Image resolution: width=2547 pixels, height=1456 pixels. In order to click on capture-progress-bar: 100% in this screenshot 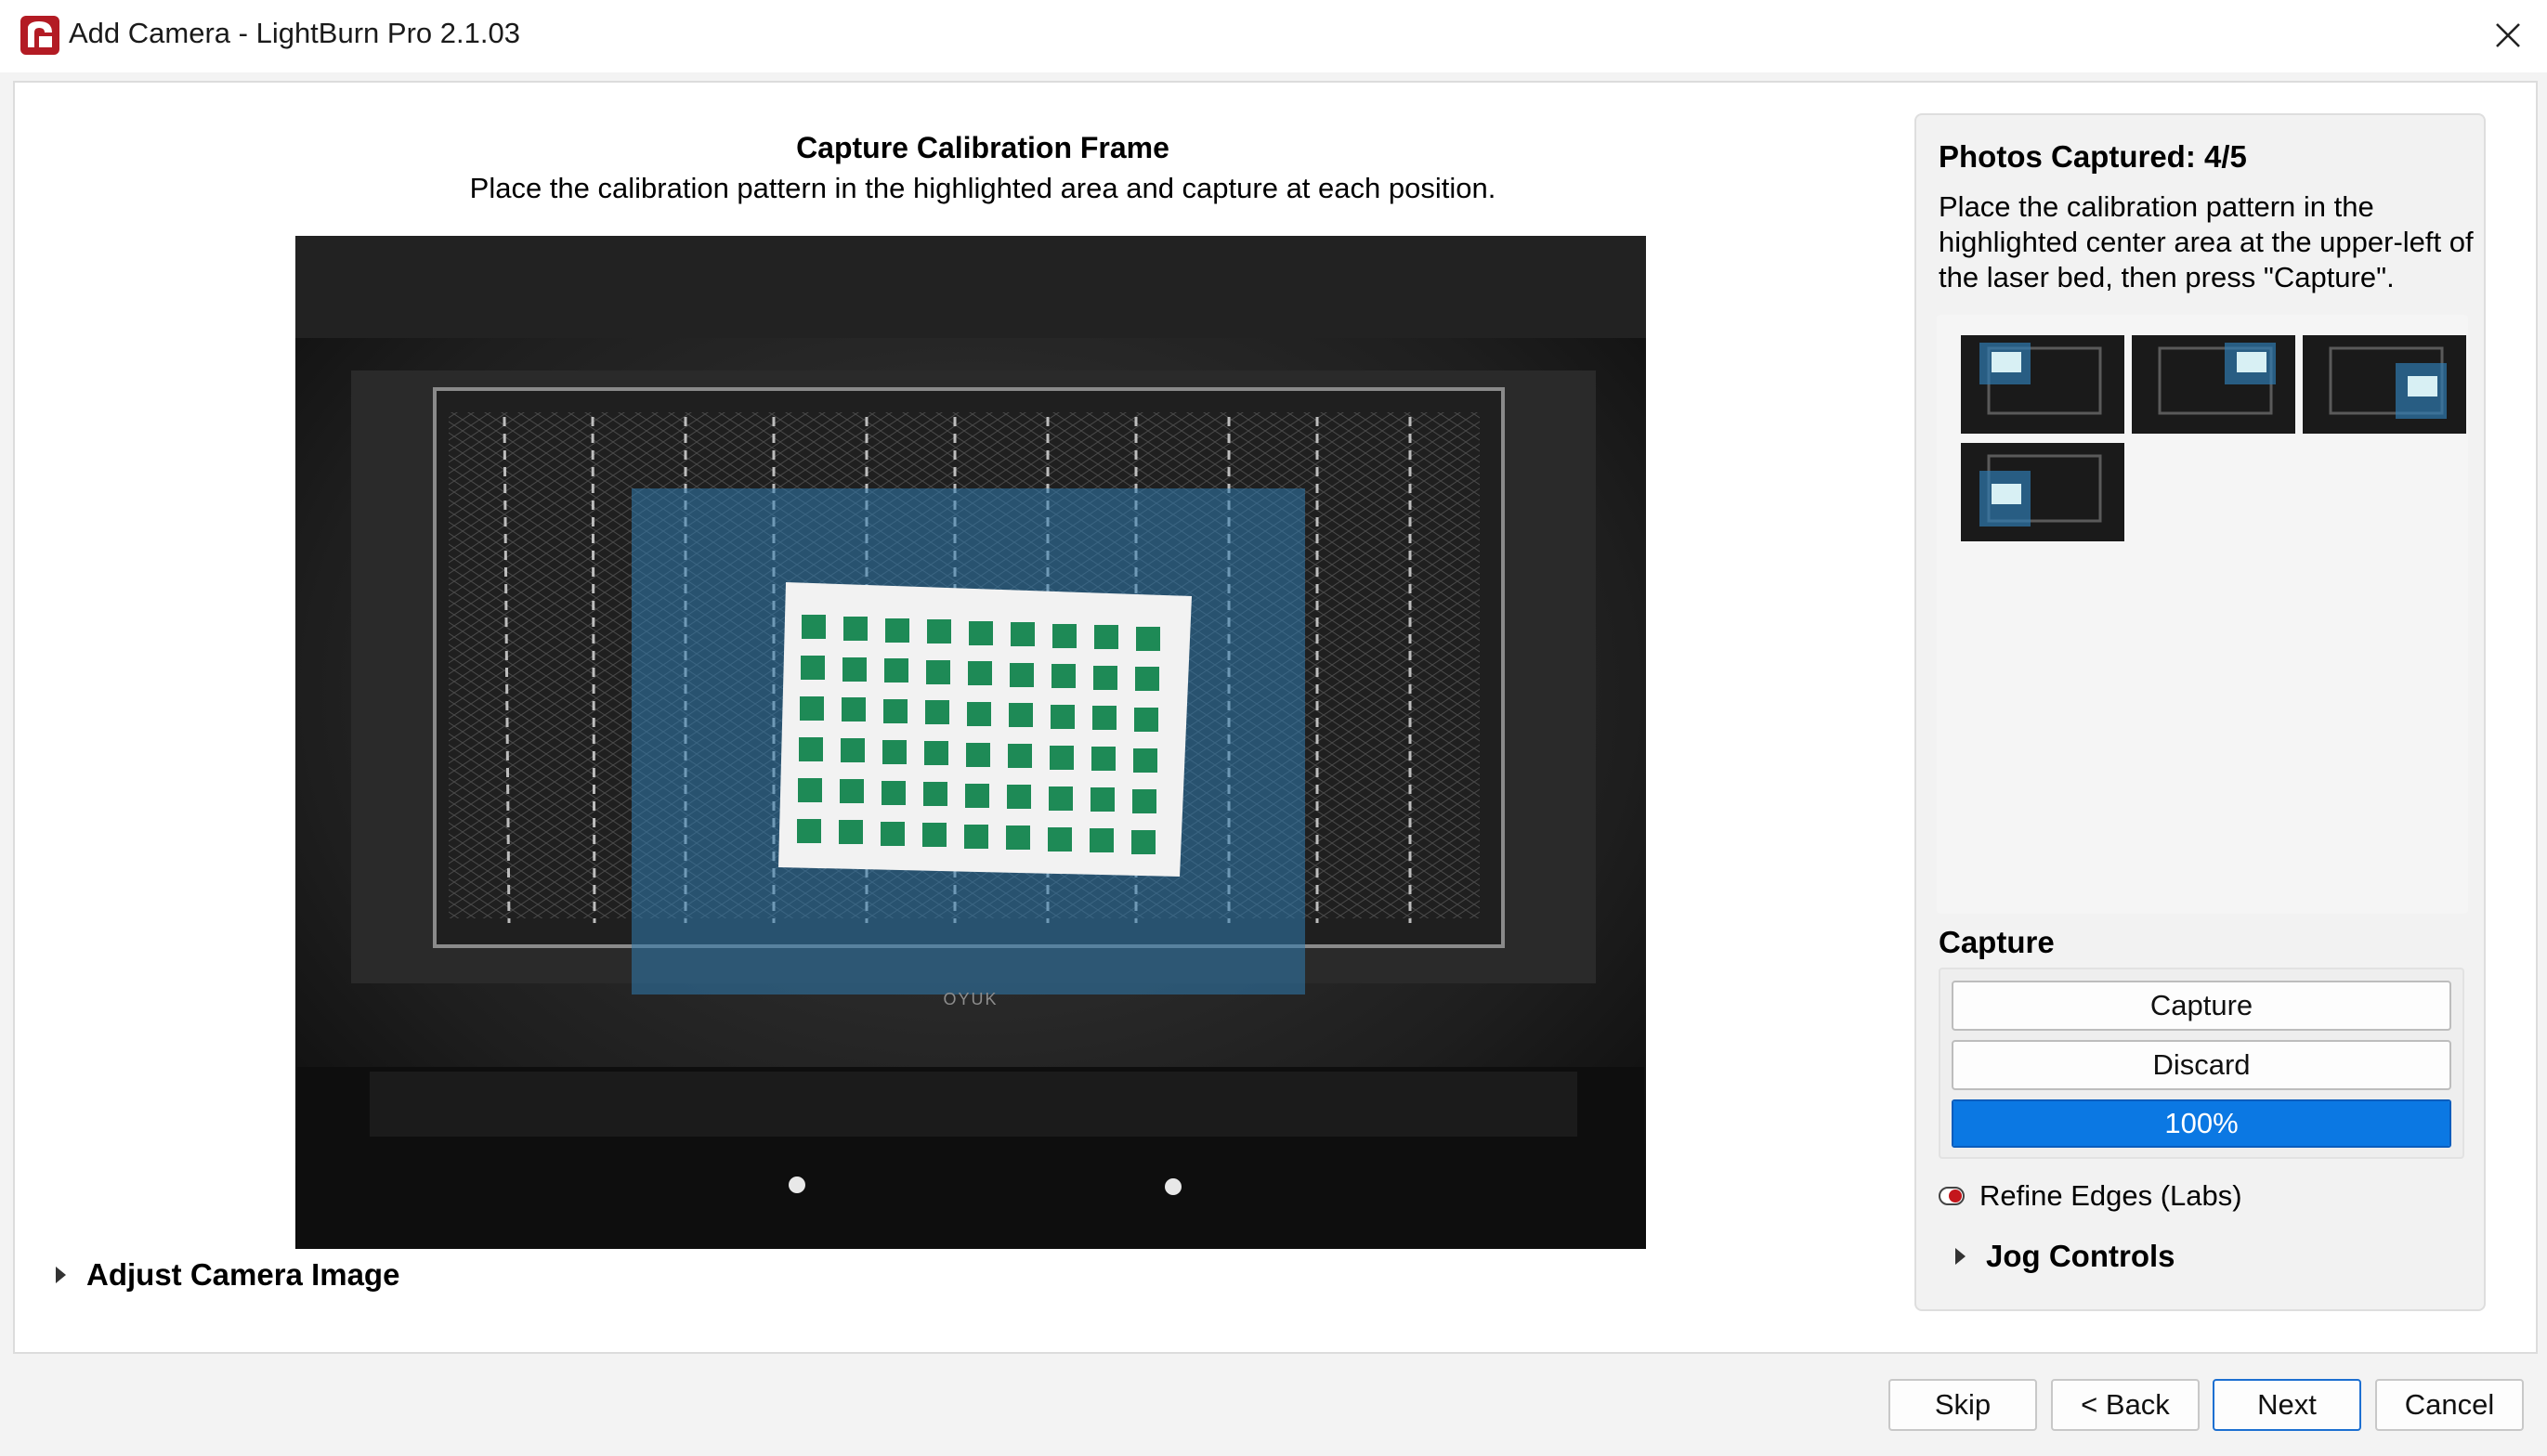, I will do `click(2201, 1123)`.